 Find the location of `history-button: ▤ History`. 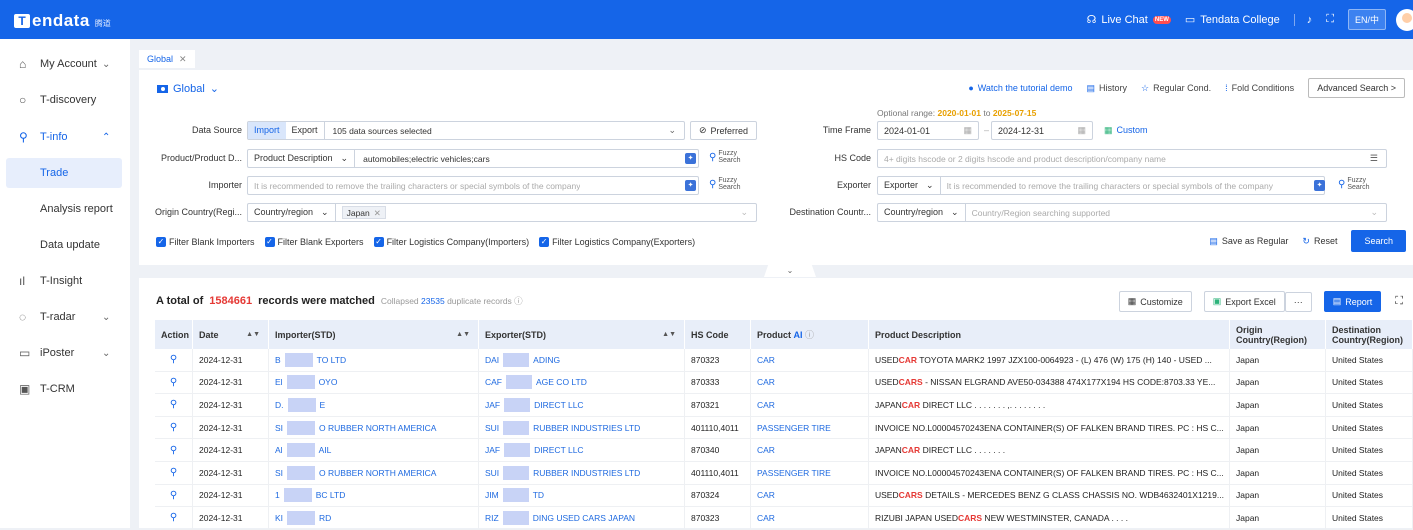

history-button: ▤ History is located at coordinates (1106, 88).